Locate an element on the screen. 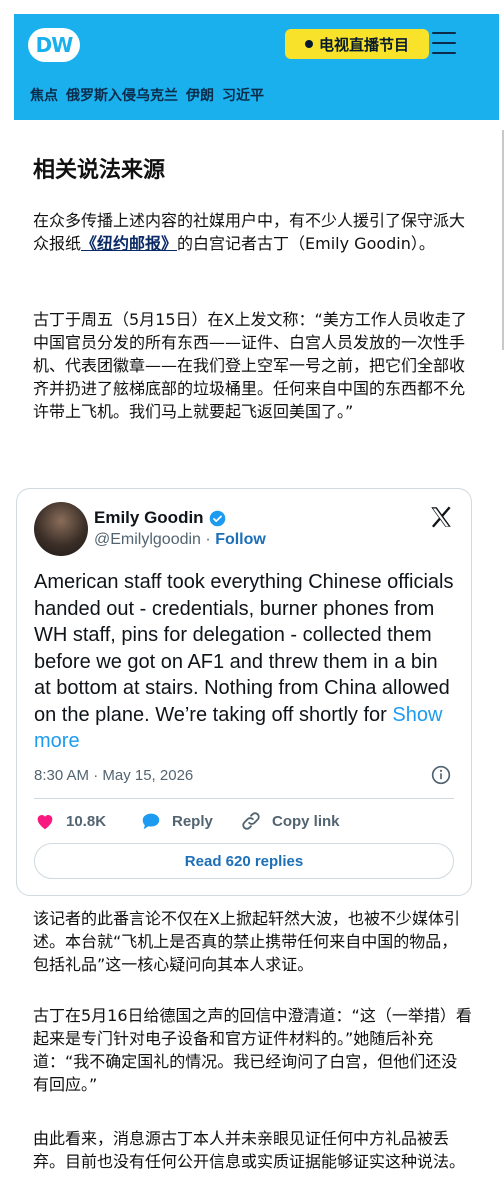 This screenshot has height=1199, width=504. avatar is located at coordinates (61, 529).